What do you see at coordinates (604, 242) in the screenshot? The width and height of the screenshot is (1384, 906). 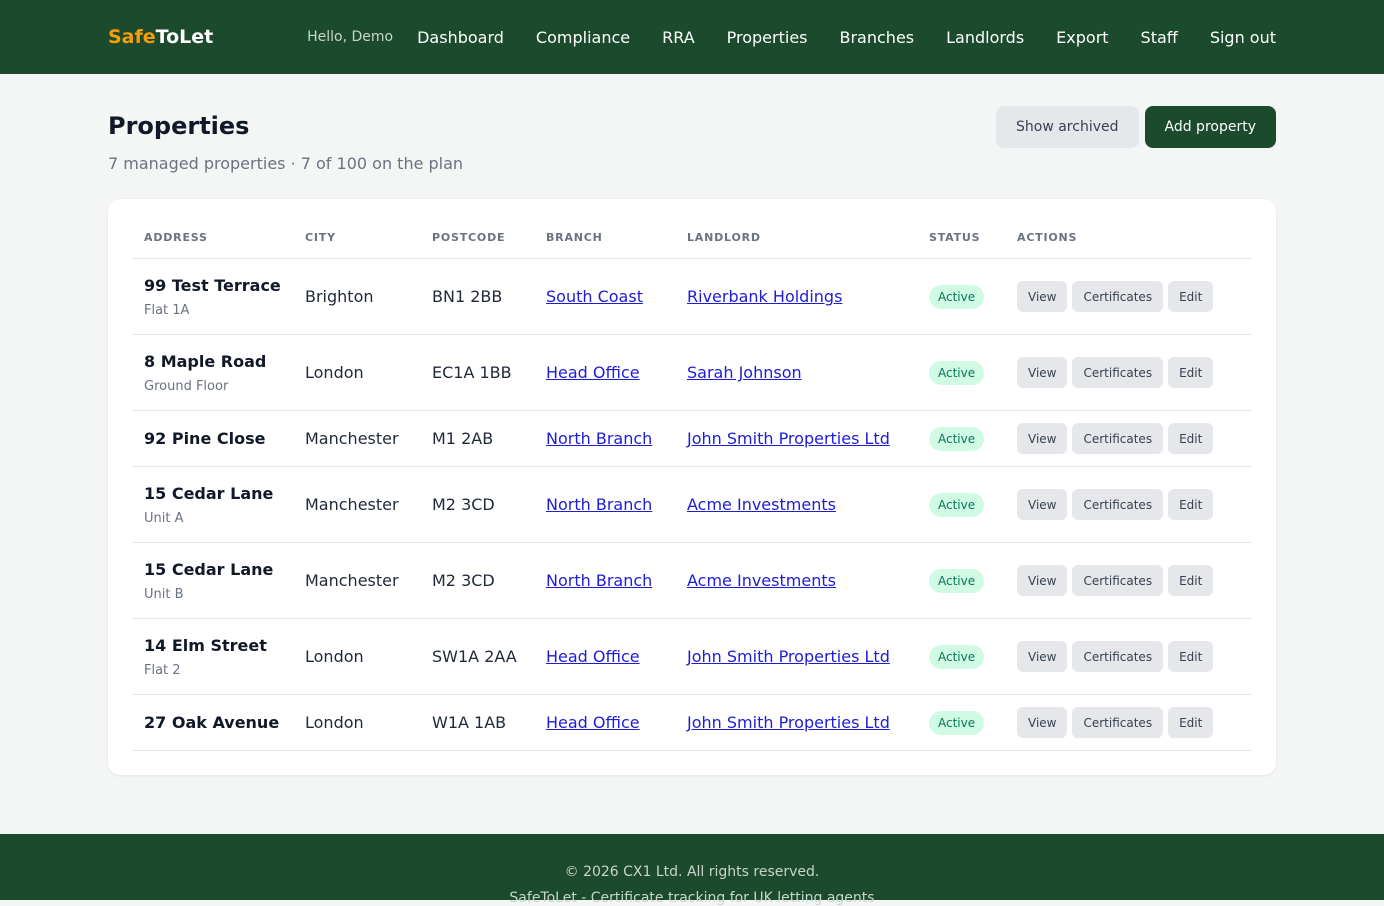 I see `header-branch: BRANCH` at bounding box center [604, 242].